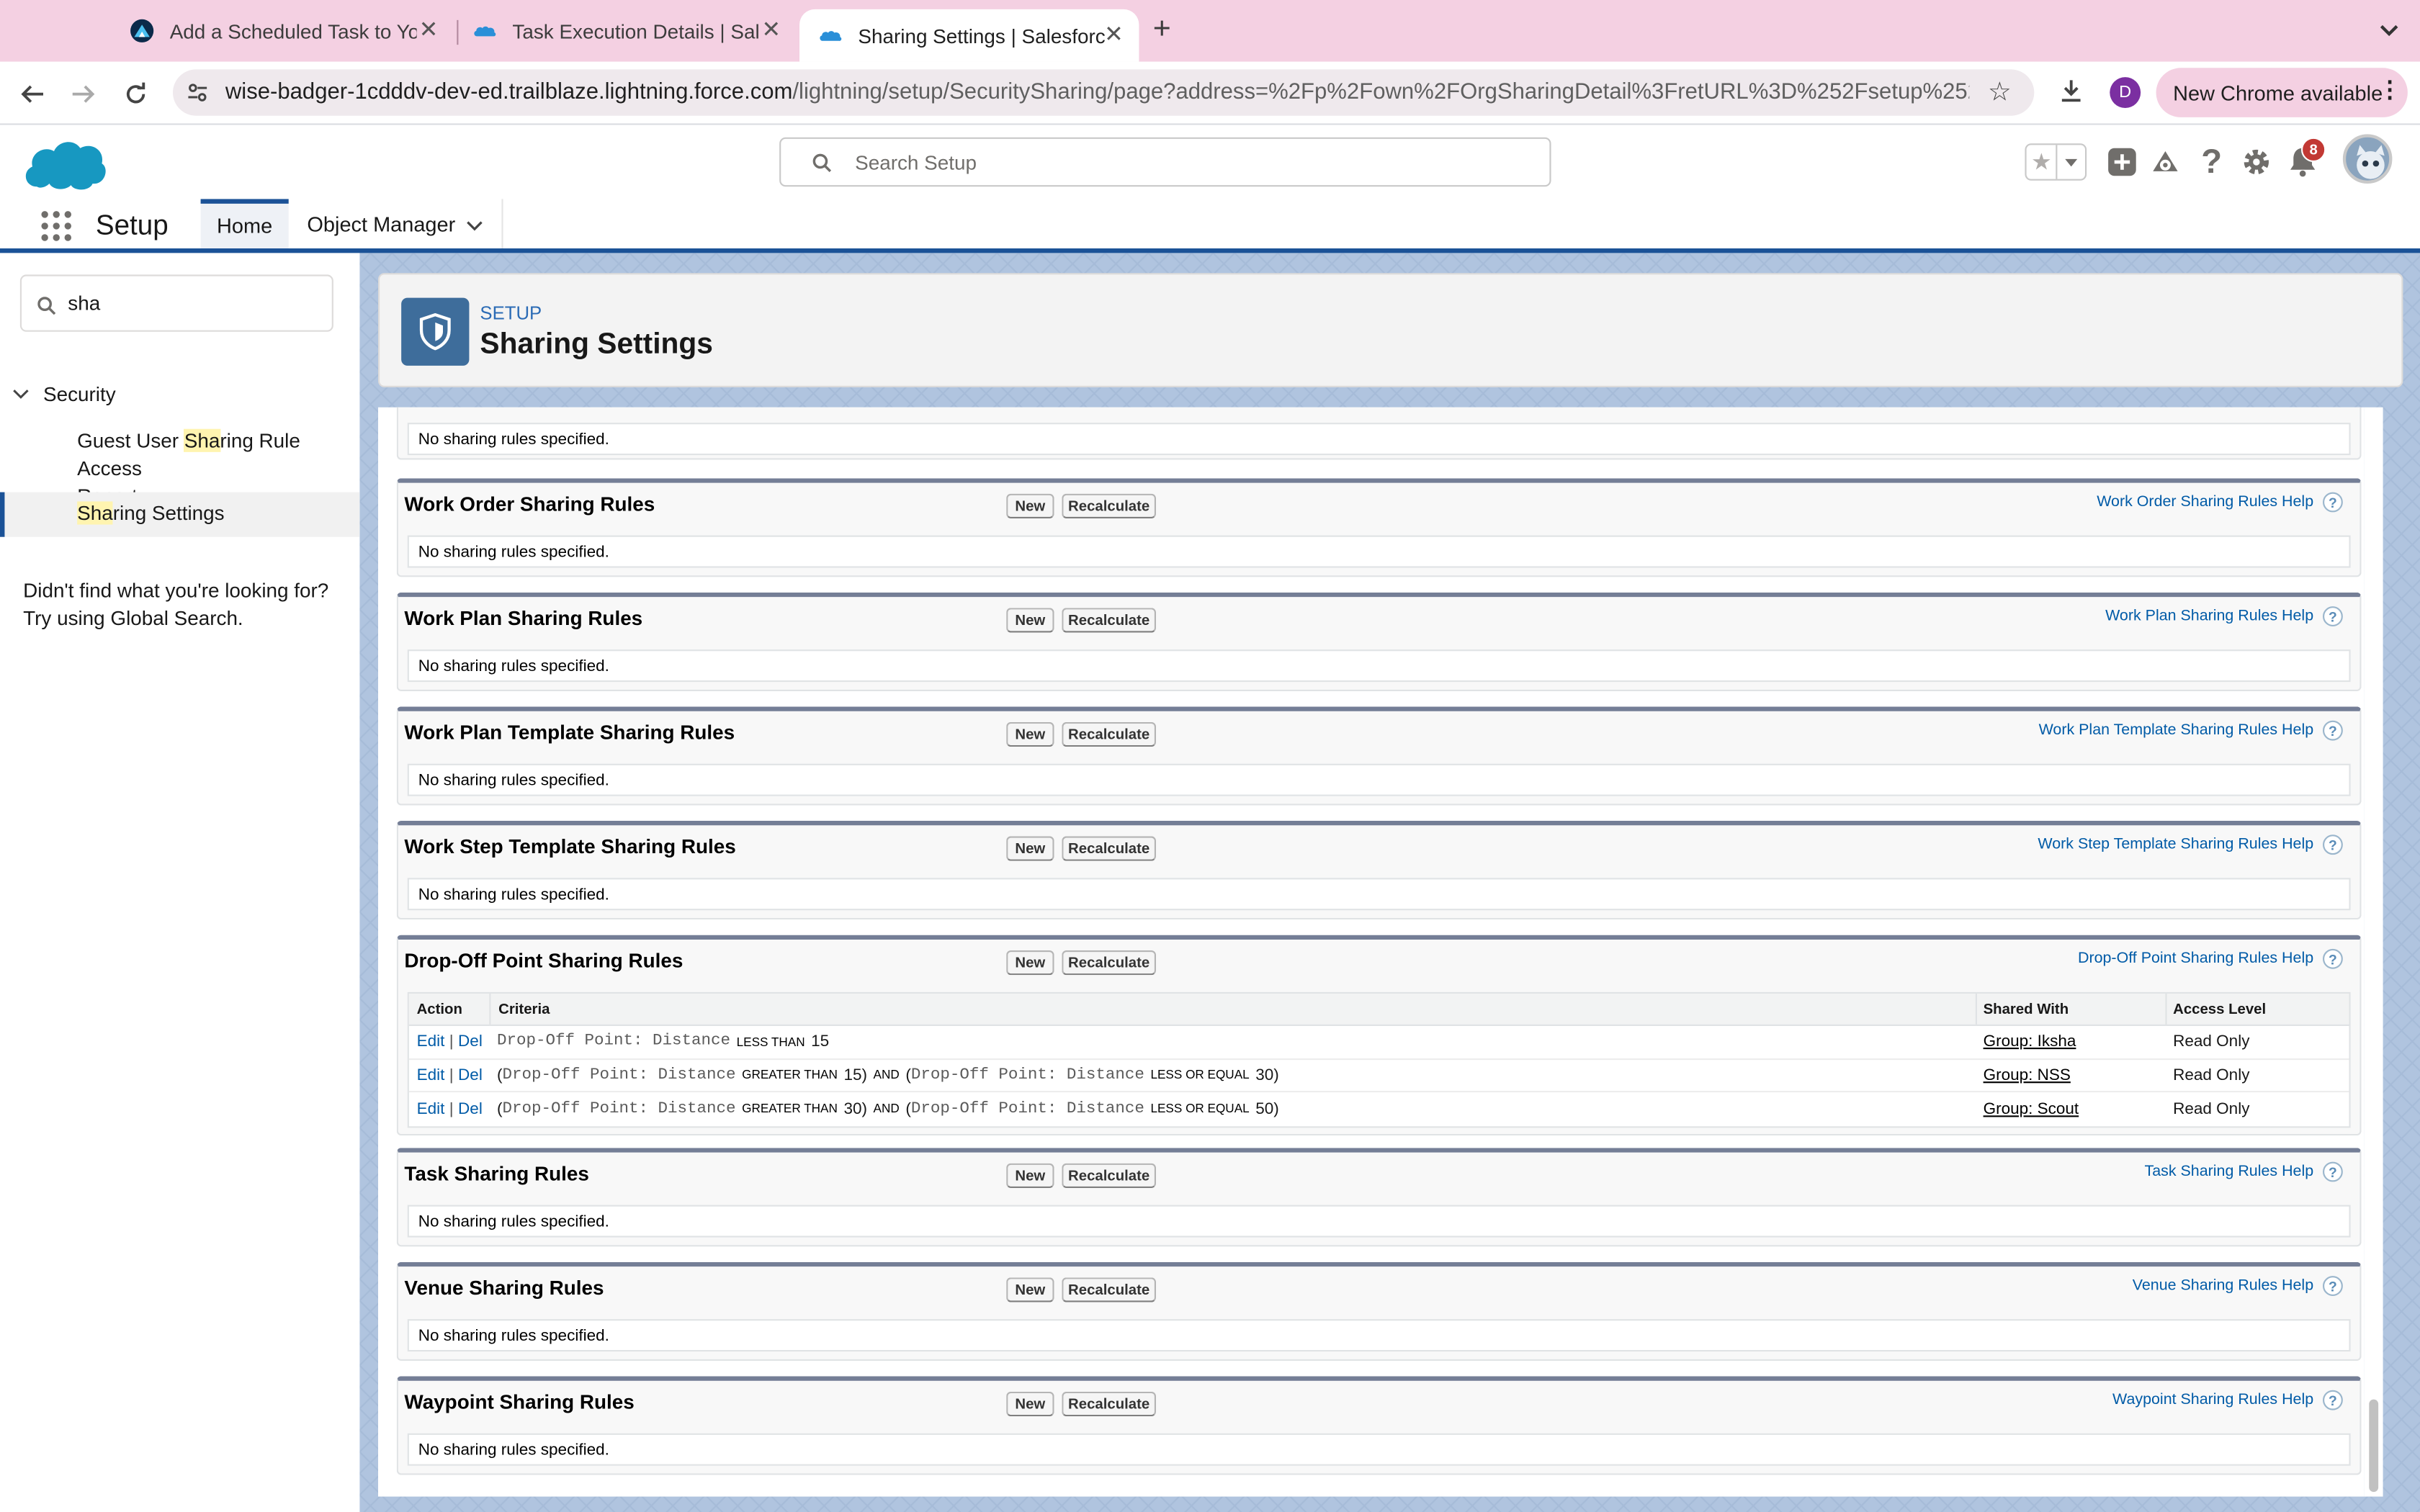 This screenshot has width=2420, height=1512. Describe the element at coordinates (2367, 159) in the screenshot. I see `user-avatar` at that location.